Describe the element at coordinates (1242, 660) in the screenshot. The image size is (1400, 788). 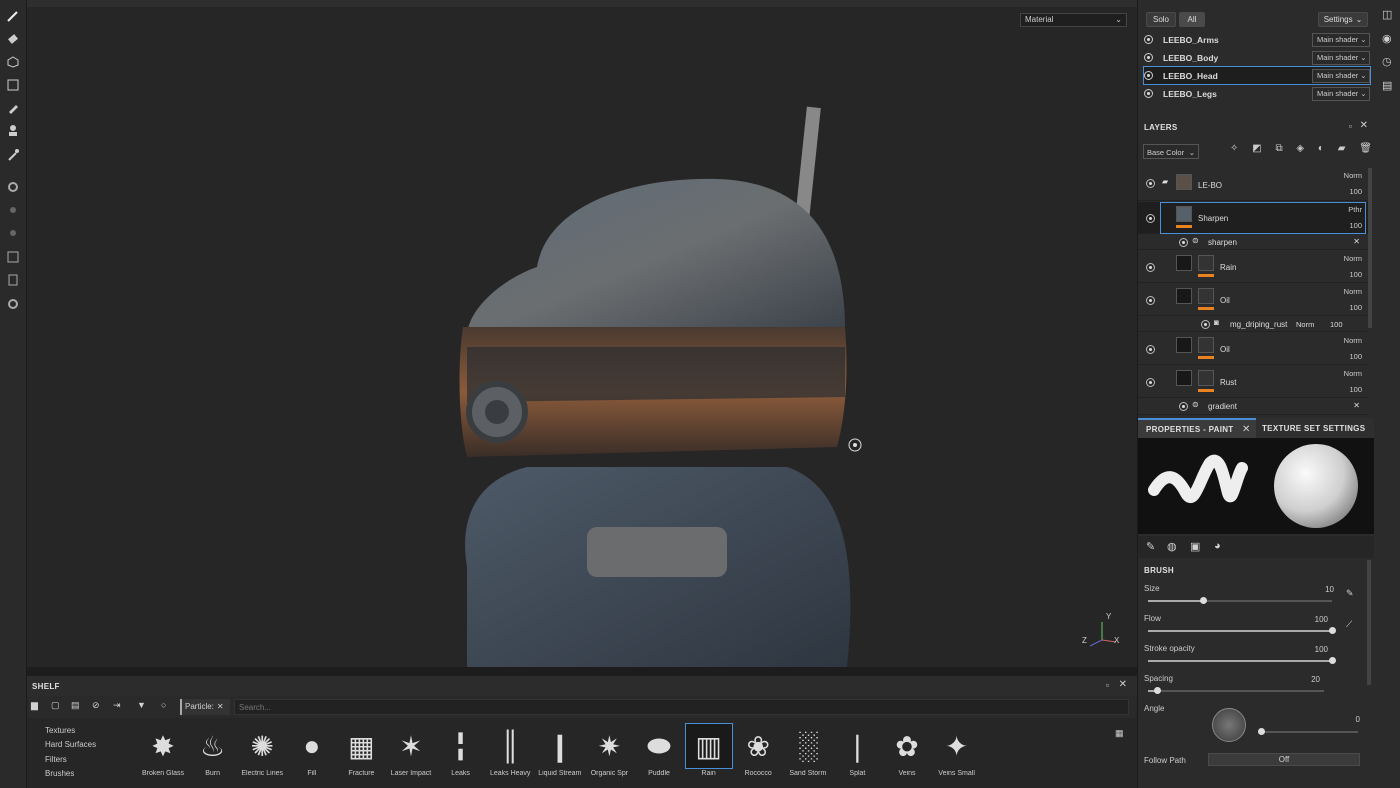
I see `stroke-opacity-slider` at that location.